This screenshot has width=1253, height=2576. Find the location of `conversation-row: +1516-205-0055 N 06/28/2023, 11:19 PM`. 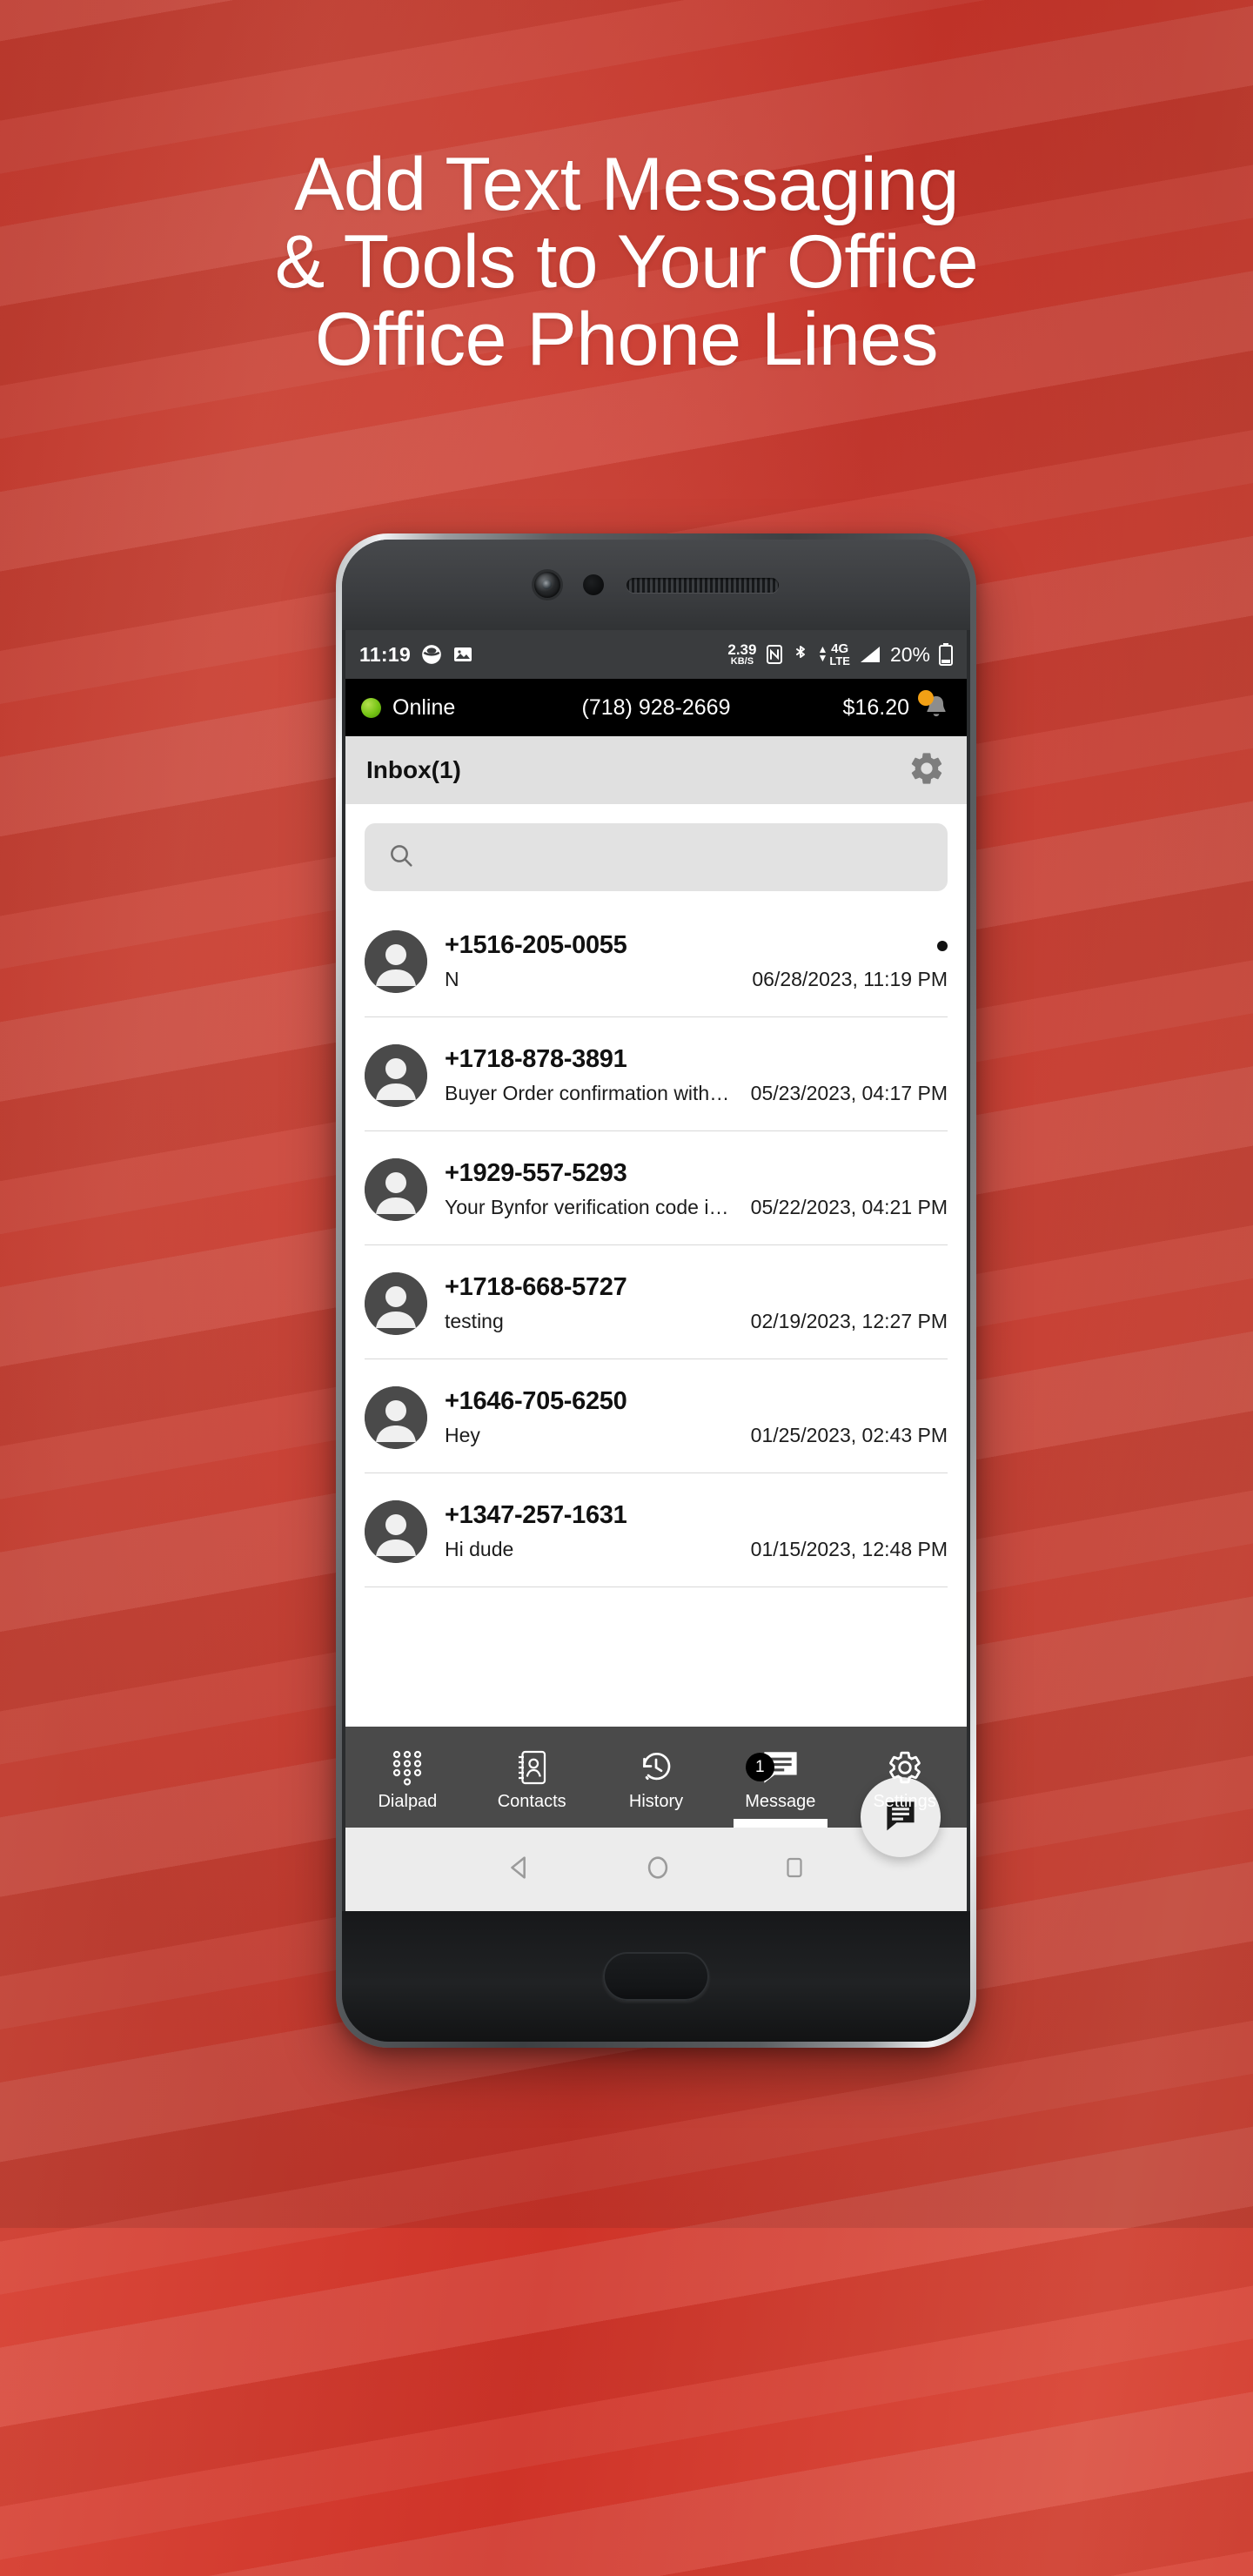

conversation-row: +1516-205-0055 N 06/28/2023, 11:19 PM is located at coordinates (656, 960).